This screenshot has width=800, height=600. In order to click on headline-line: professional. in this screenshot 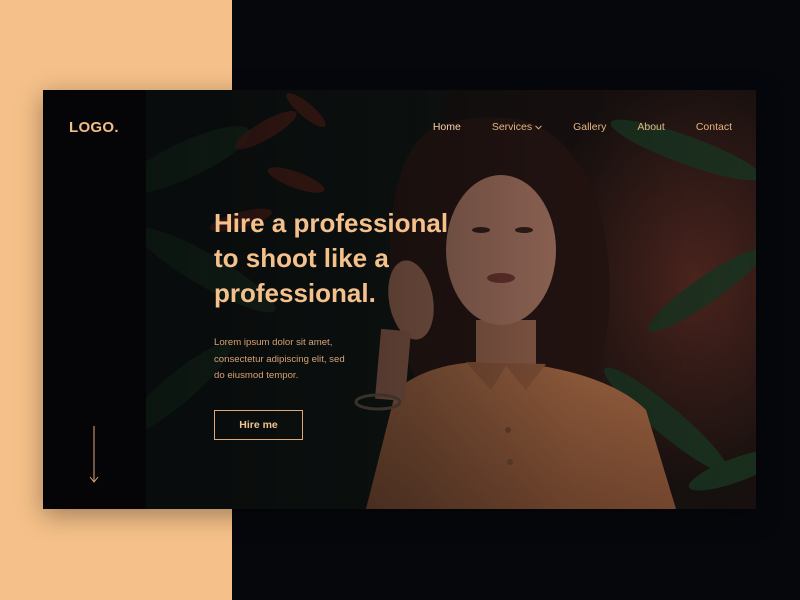, I will do `click(295, 293)`.